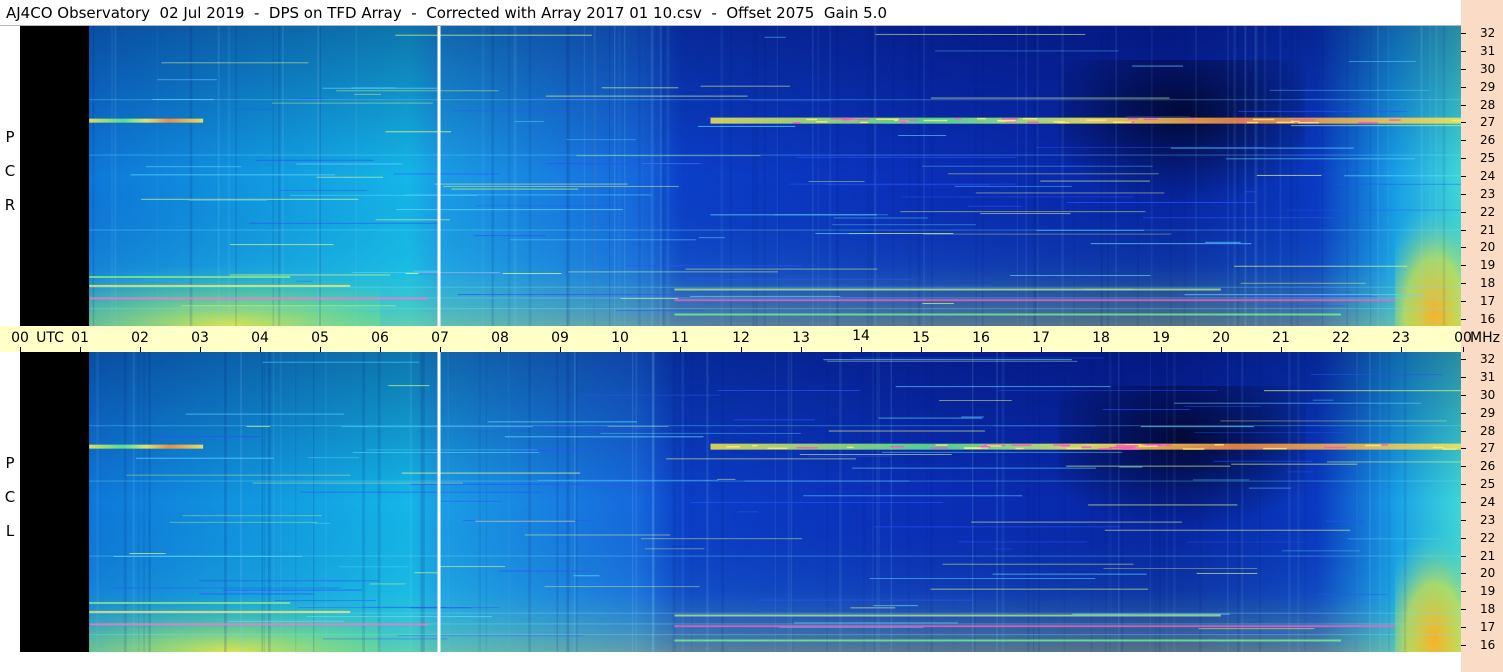 The height and width of the screenshot is (672, 1503). I want to click on time-tick-label: 09, so click(560, 338).